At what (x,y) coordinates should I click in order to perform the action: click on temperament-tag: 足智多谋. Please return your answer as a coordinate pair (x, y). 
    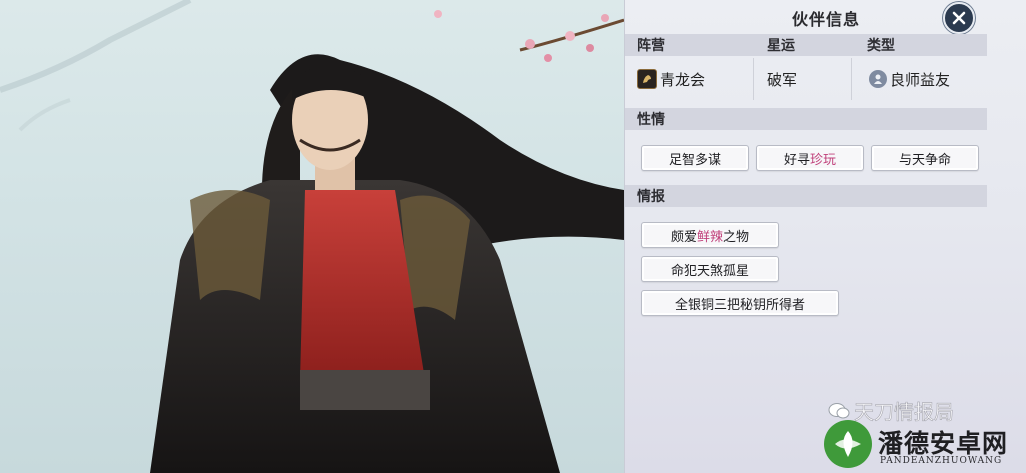
    Looking at the image, I should click on (695, 158).